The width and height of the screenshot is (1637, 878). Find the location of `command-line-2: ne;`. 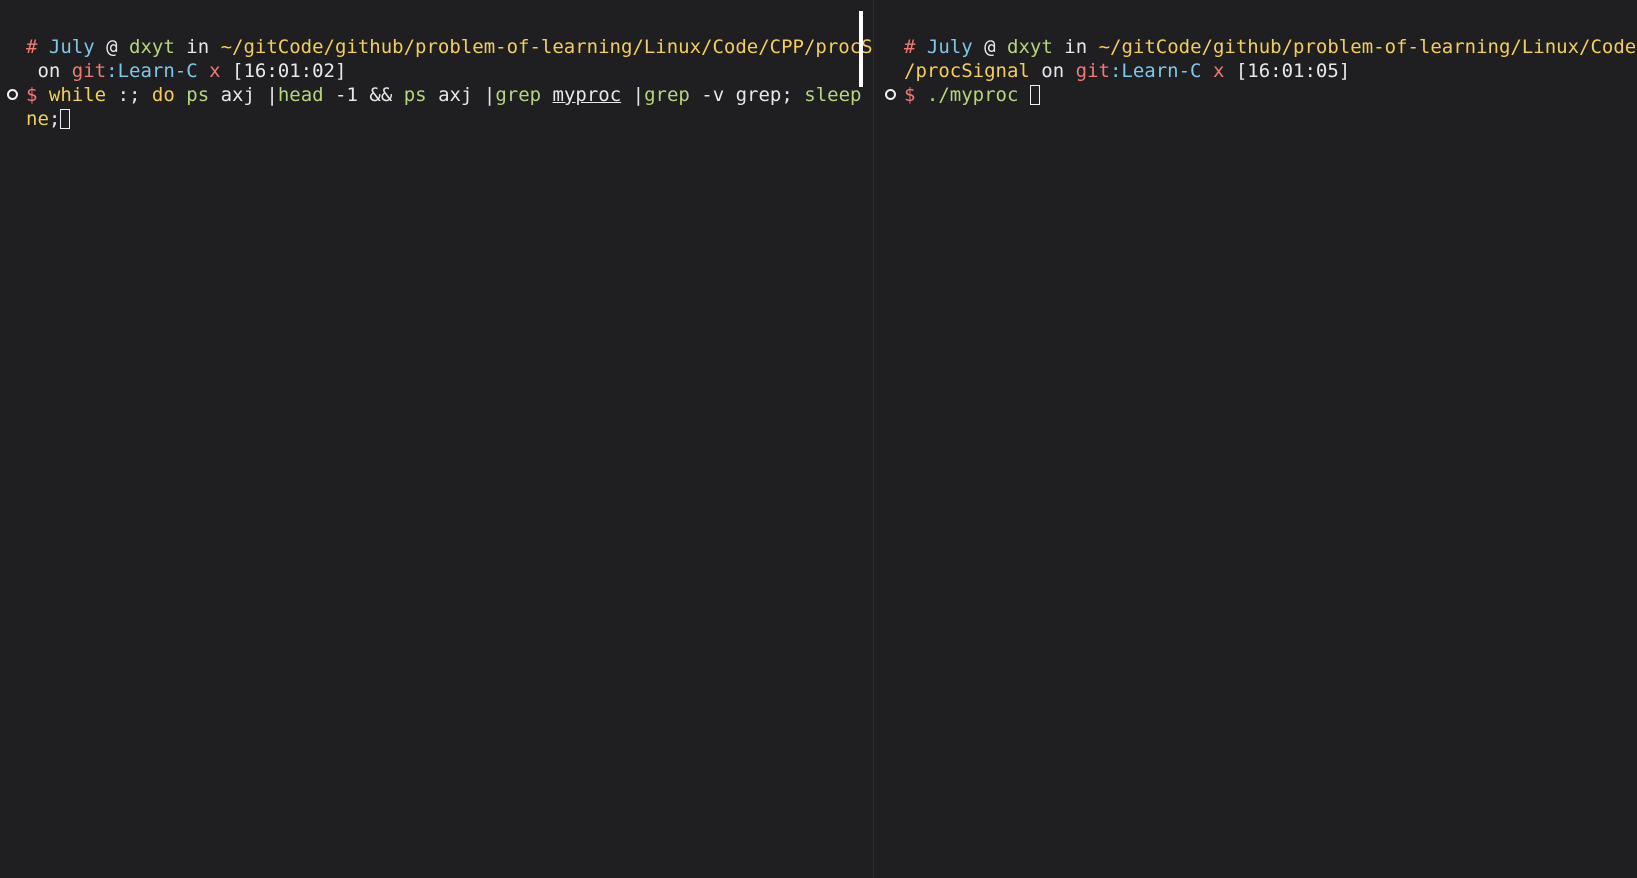

command-line-2: ne; is located at coordinates (48, 119).